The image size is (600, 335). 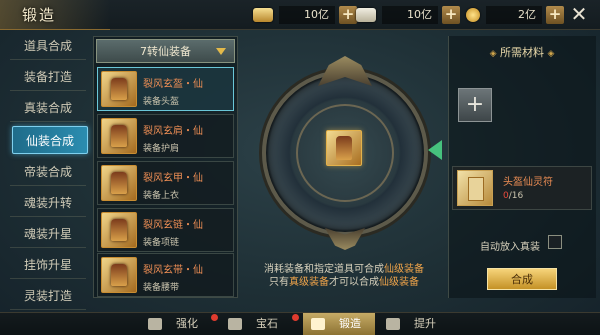 I want to click on page-title: 锻造, so click(x=39, y=15).